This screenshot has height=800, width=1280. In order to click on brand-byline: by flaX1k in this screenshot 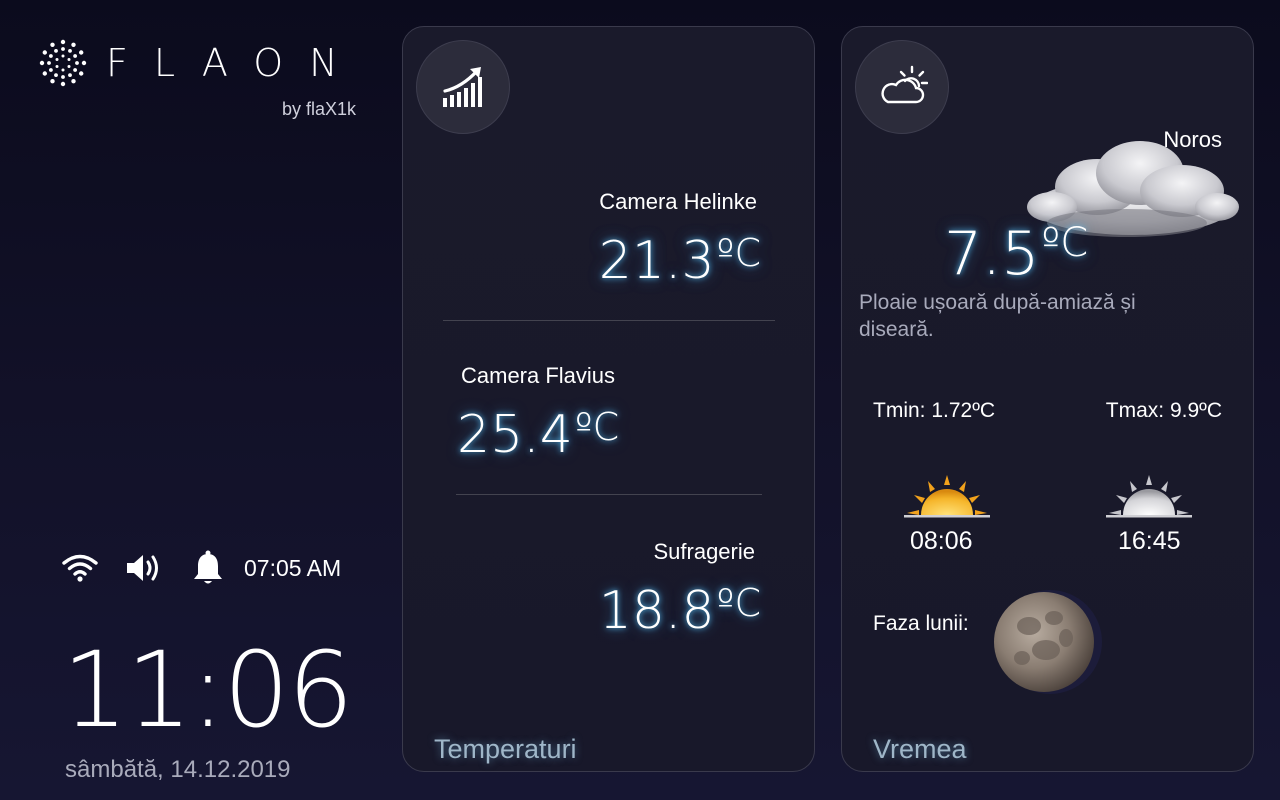, I will do `click(318, 109)`.